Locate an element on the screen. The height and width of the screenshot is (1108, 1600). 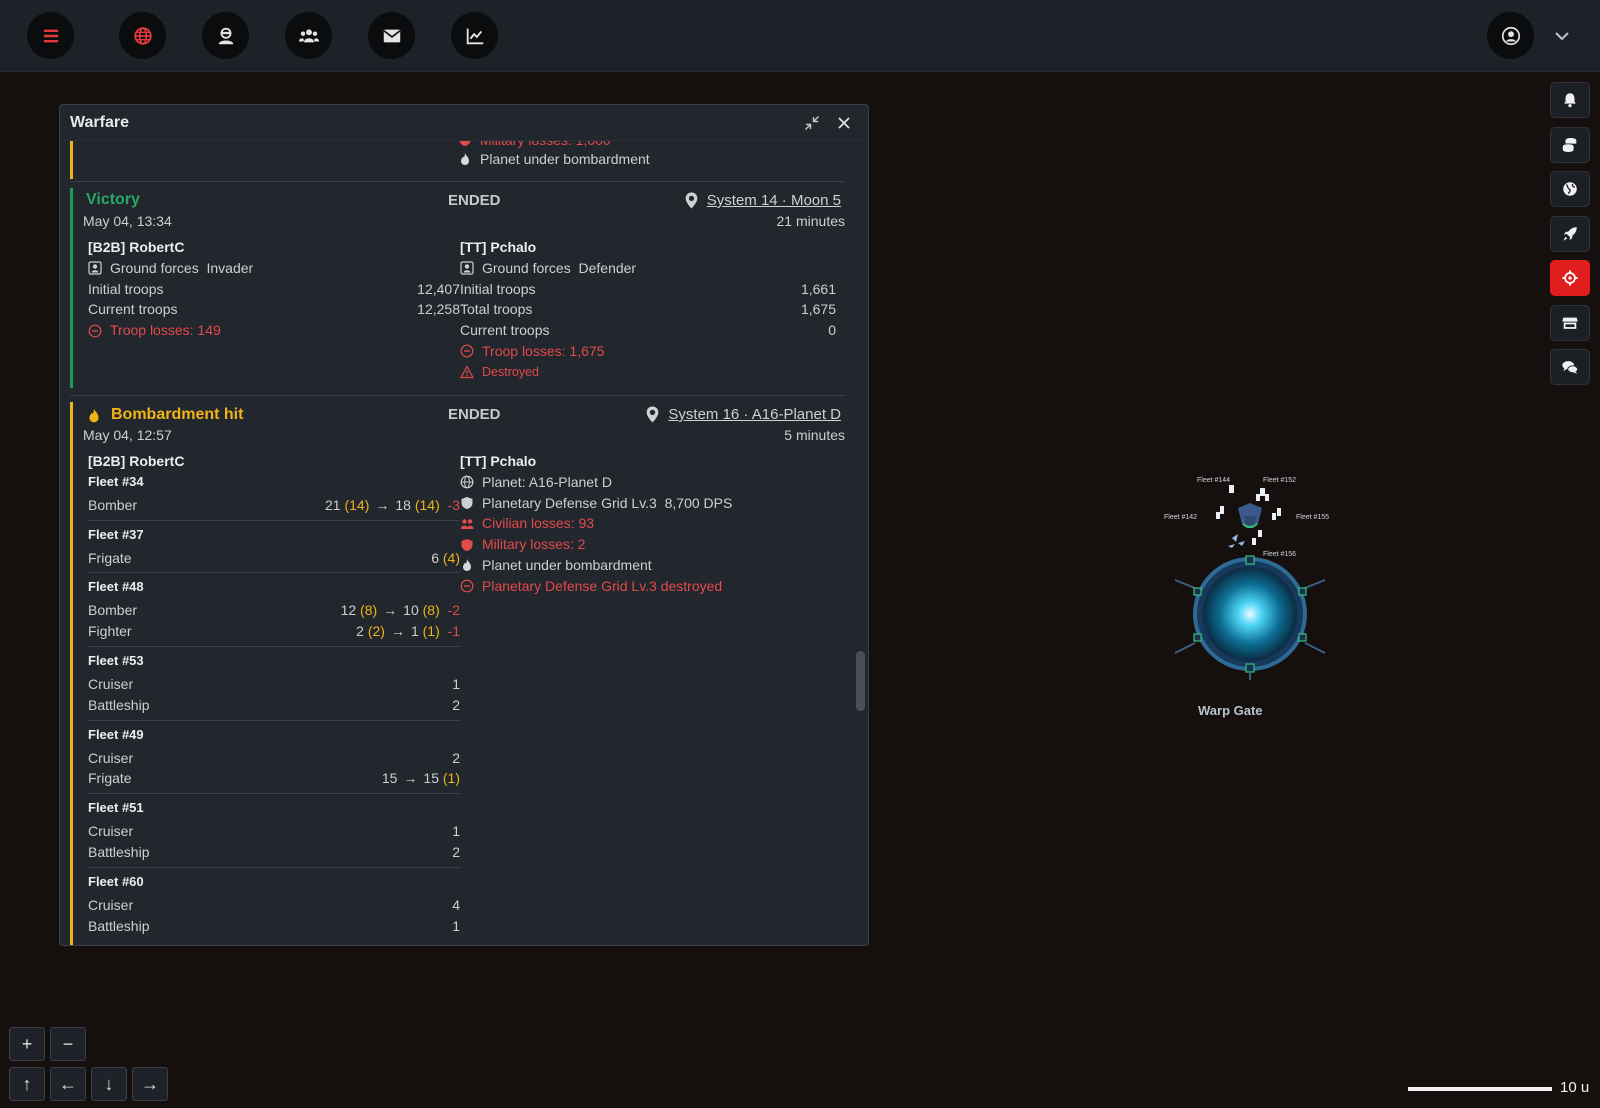
fleet-label: Fleet #156 is located at coordinates (1279, 554).